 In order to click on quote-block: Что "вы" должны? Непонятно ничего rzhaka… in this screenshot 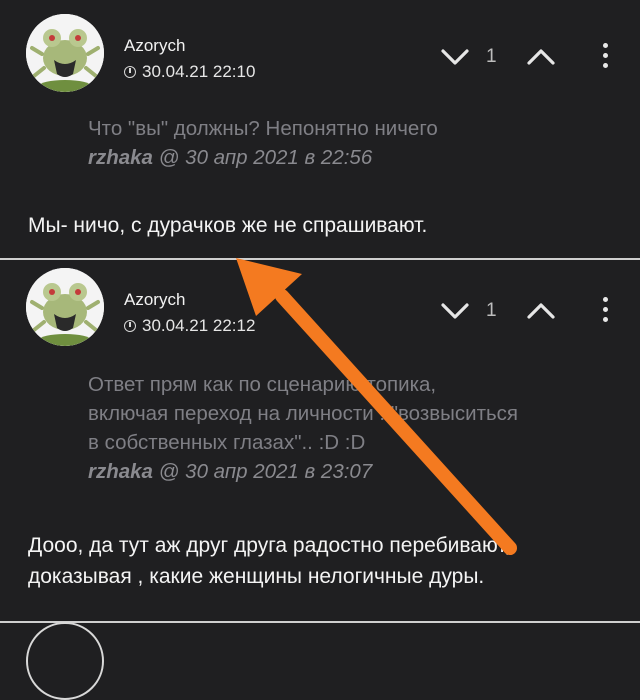, I will do `click(263, 143)`.